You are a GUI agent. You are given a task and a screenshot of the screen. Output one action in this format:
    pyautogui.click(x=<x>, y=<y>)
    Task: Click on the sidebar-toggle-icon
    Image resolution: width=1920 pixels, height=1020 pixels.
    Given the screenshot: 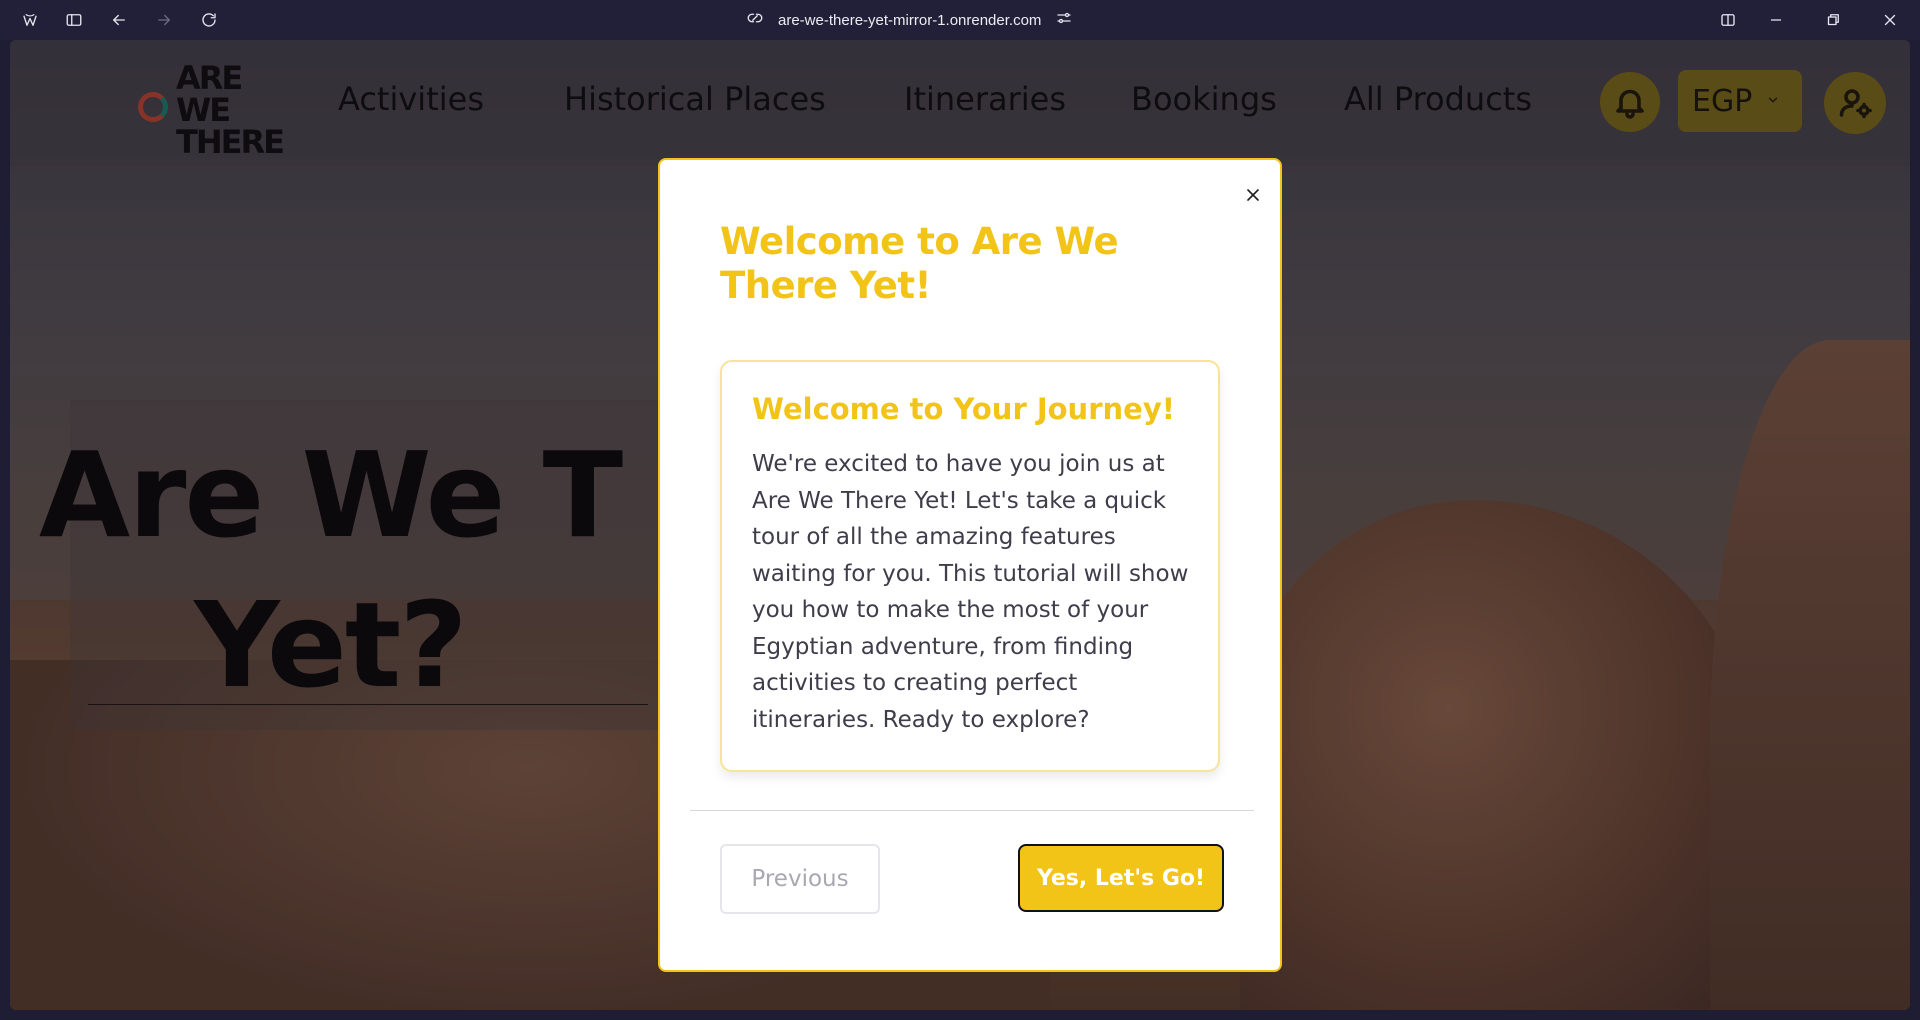 What is the action you would take?
    pyautogui.click(x=74, y=20)
    